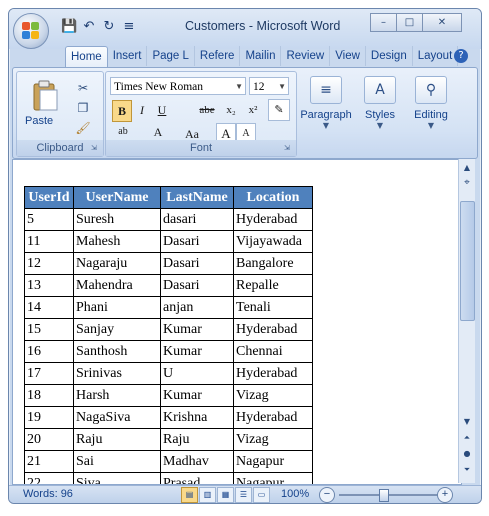 Image resolution: width=489 pixels, height=516 pixels. I want to click on table-cell: Siva, so click(117, 478).